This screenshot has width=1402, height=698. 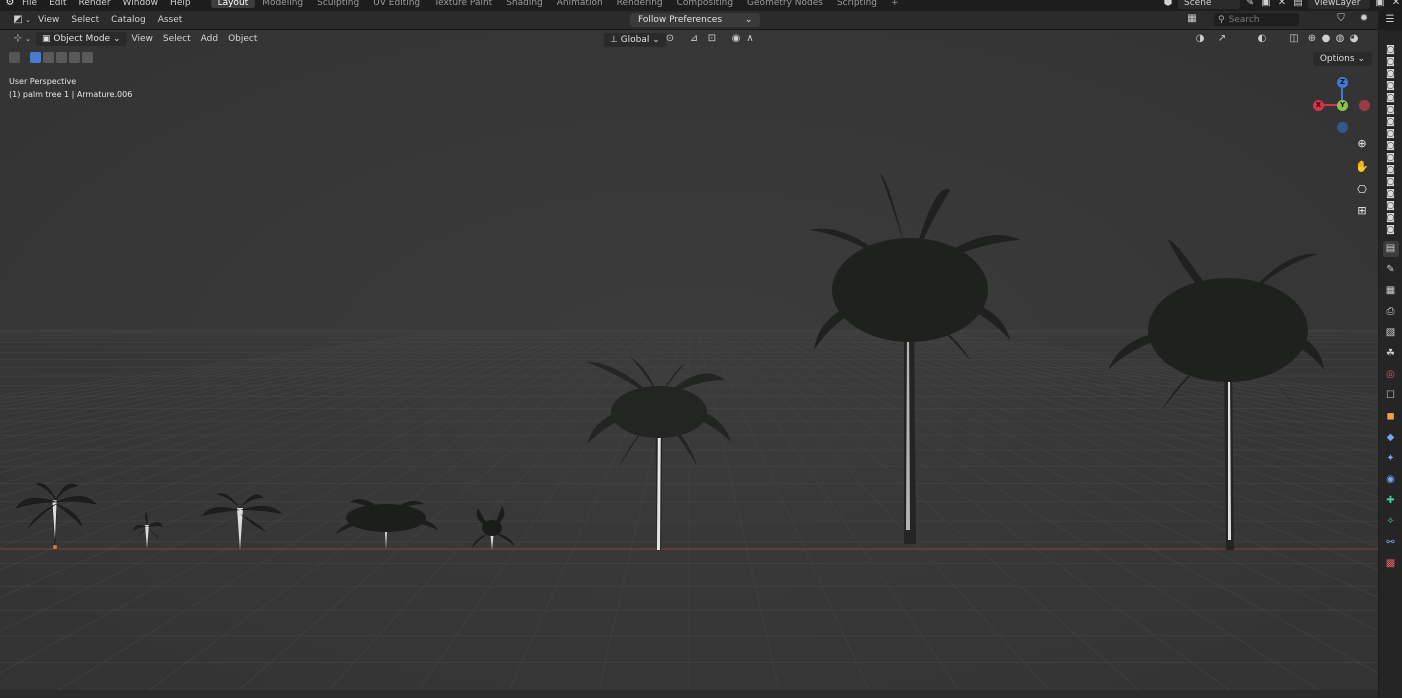 What do you see at coordinates (1391, 417) in the screenshot?
I see `object-properties-icon: ◼` at bounding box center [1391, 417].